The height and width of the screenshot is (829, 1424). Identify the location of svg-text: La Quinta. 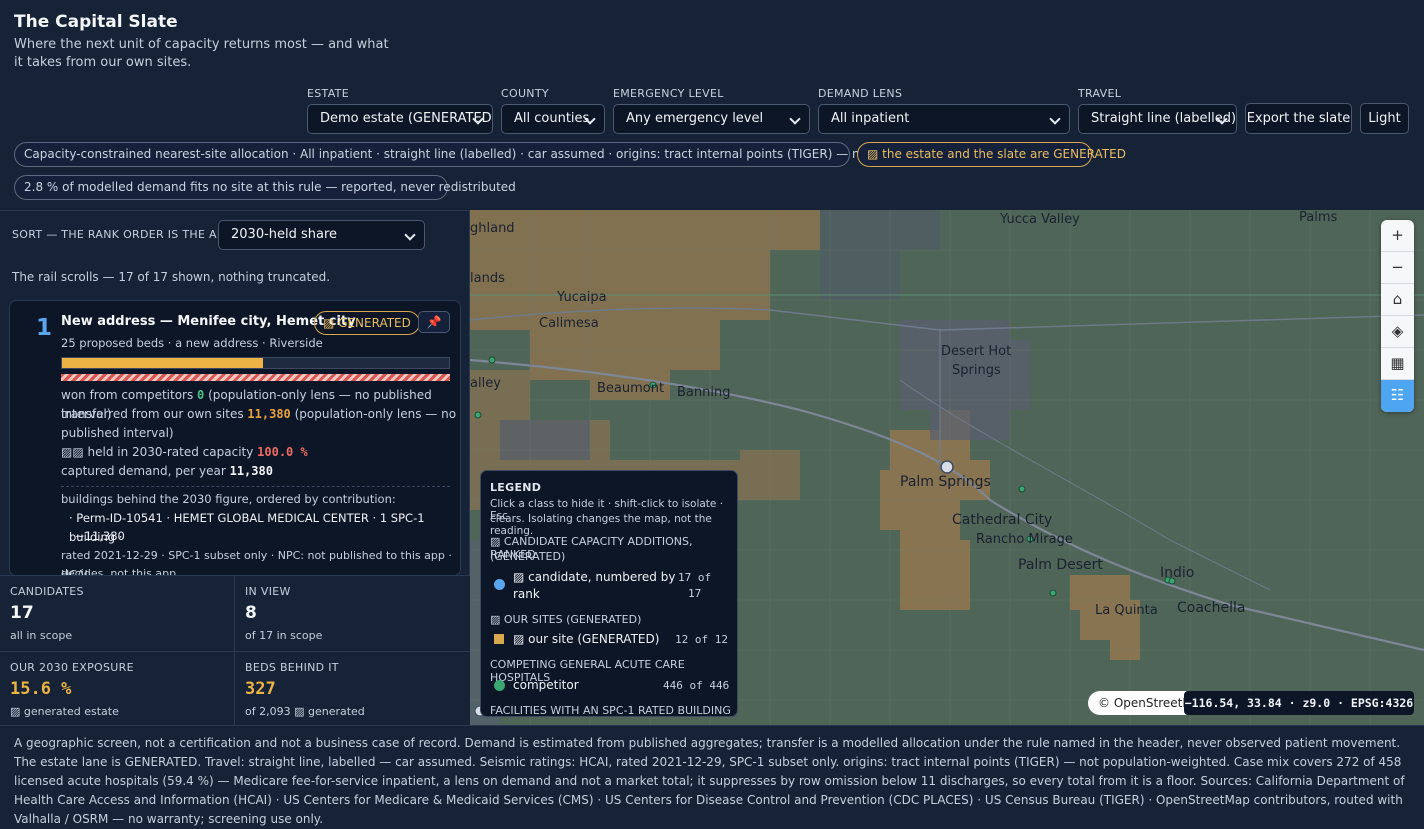
(1126, 610).